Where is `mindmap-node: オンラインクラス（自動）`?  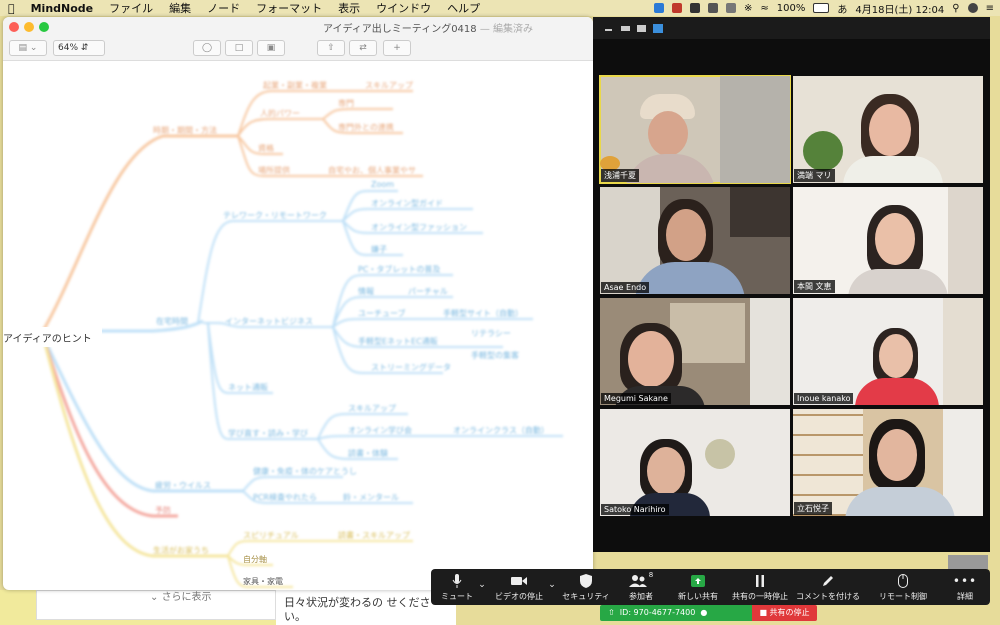 mindmap-node: オンラインクラス（自動） is located at coordinates (501, 430).